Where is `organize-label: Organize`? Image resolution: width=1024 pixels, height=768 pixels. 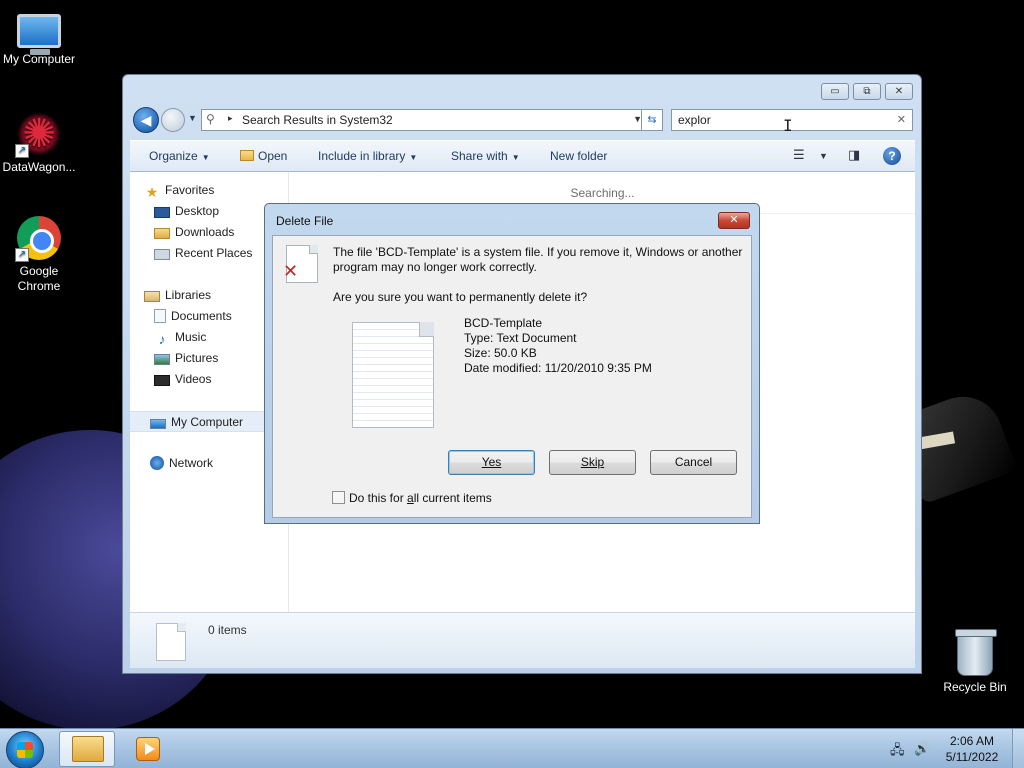 organize-label: Organize is located at coordinates (173, 156).